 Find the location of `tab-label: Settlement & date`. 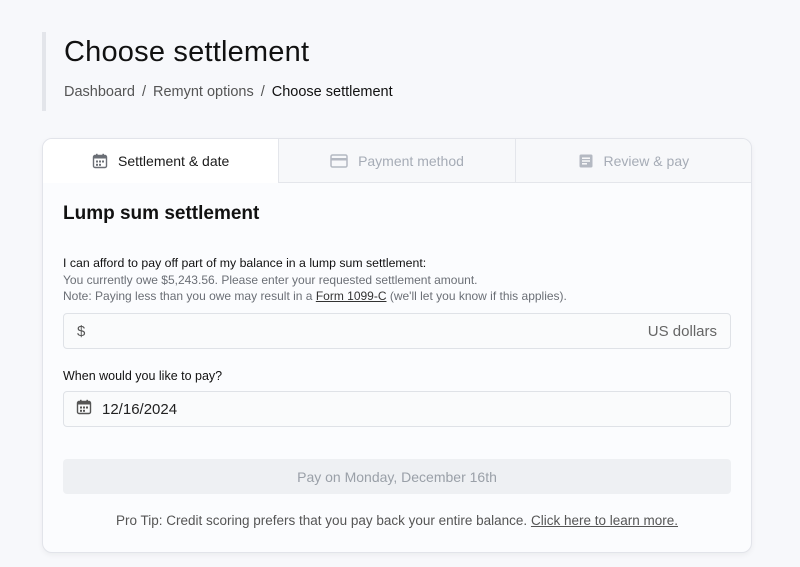

tab-label: Settlement & date is located at coordinates (174, 160).